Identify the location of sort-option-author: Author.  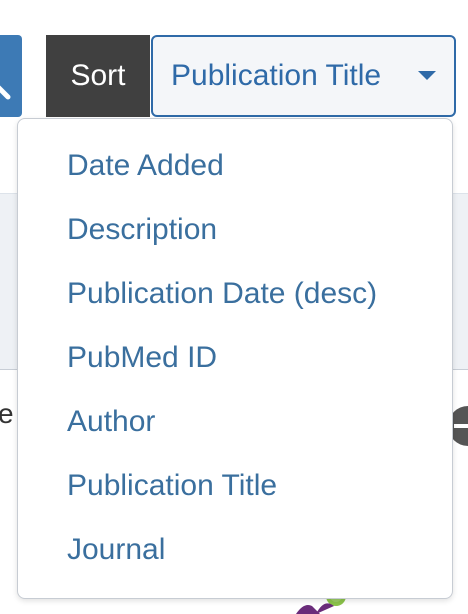
(235, 422).